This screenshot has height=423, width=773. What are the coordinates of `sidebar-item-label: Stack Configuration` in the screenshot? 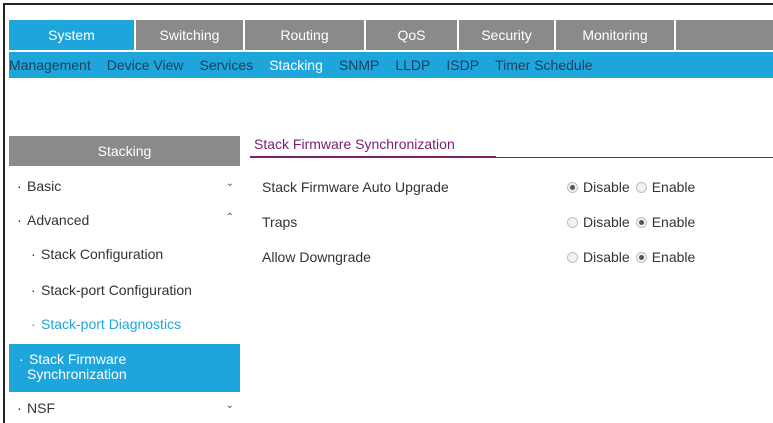 It's located at (102, 254).